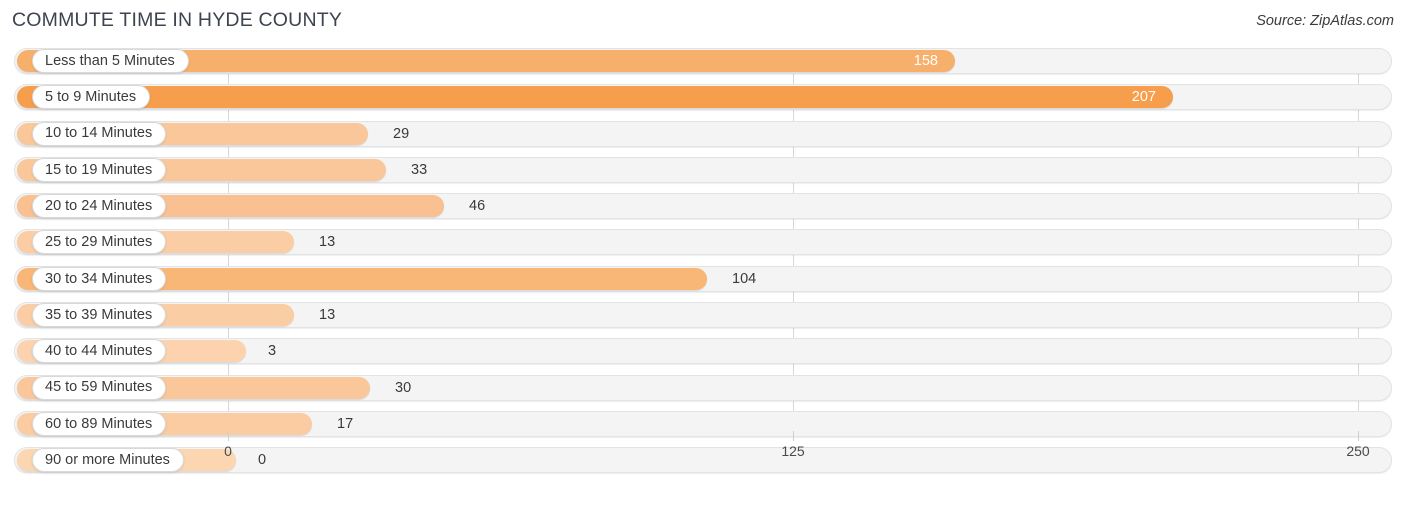 The height and width of the screenshot is (523, 1406). I want to click on bar-category-label: 35 to 39 Minutes, so click(99, 315).